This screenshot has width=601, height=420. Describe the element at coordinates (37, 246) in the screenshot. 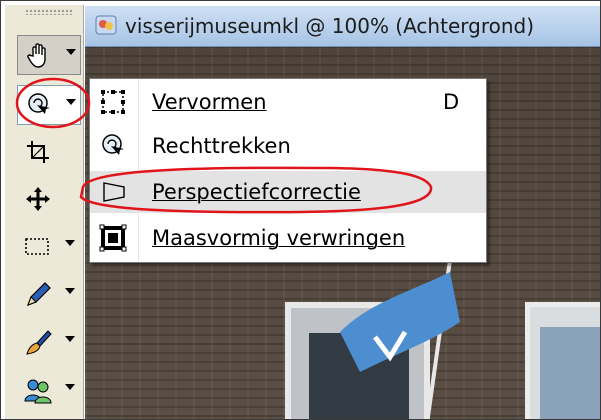

I see `marquee-icon` at that location.